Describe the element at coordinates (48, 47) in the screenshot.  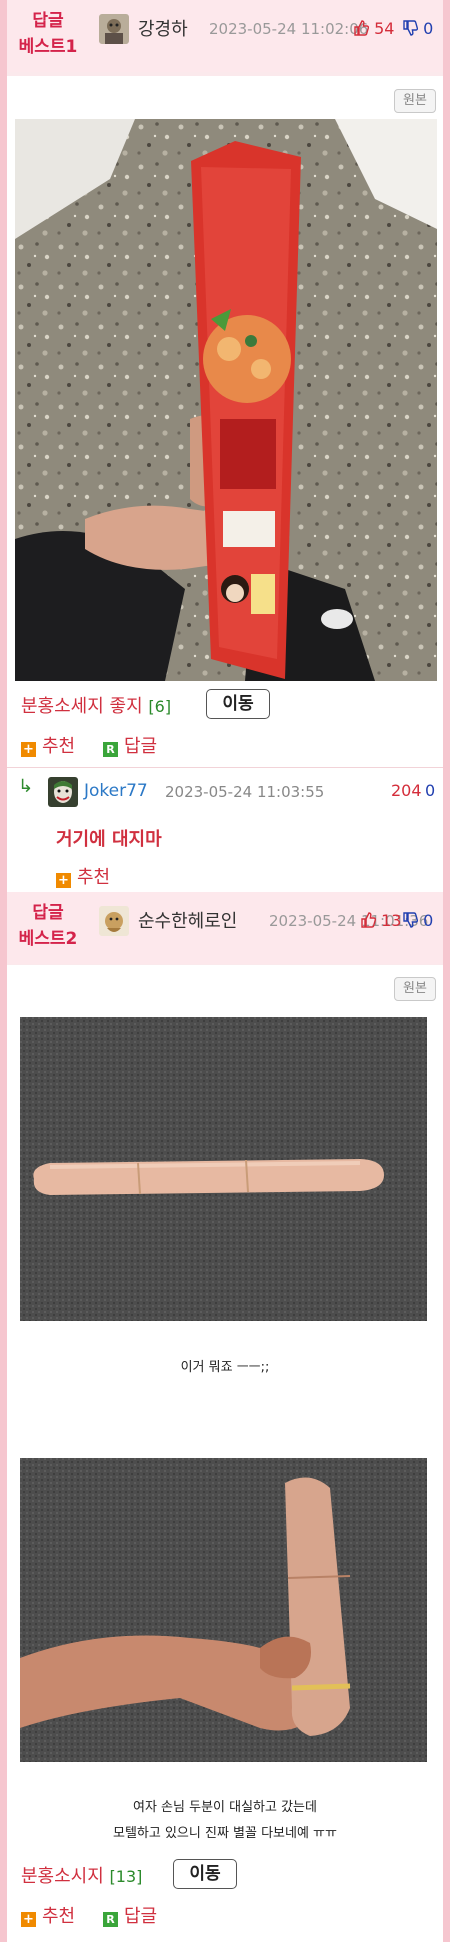
I see `best-label-line2: 베스트1` at that location.